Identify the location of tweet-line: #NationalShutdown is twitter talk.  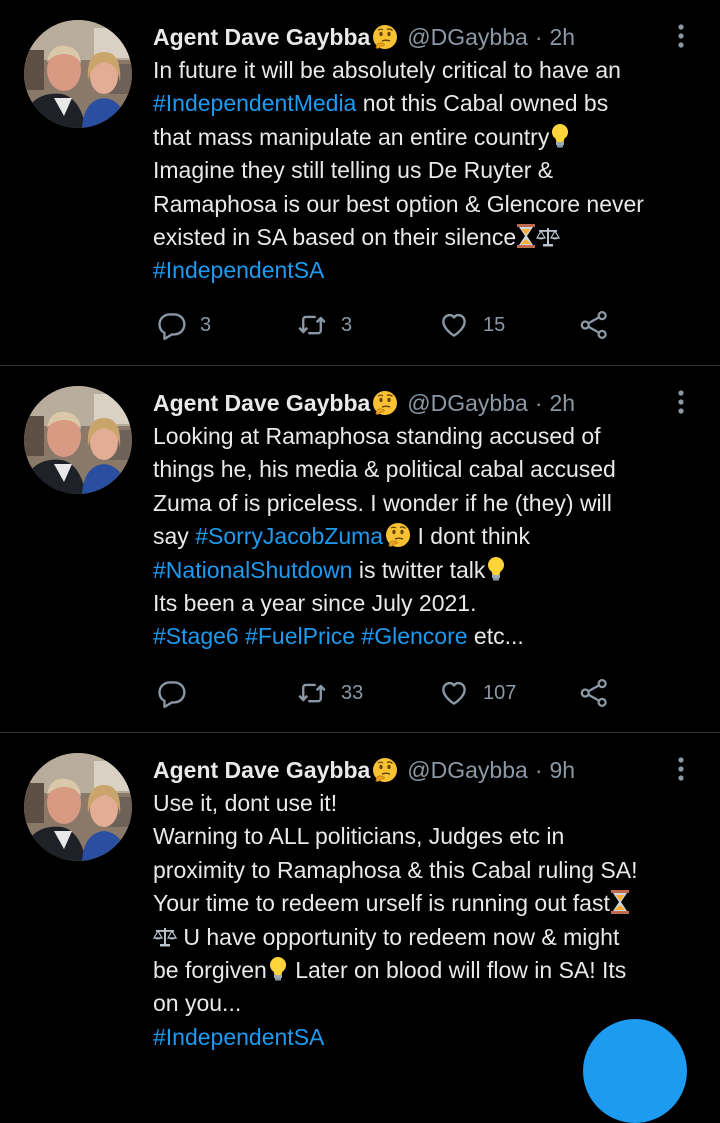
(433, 570).